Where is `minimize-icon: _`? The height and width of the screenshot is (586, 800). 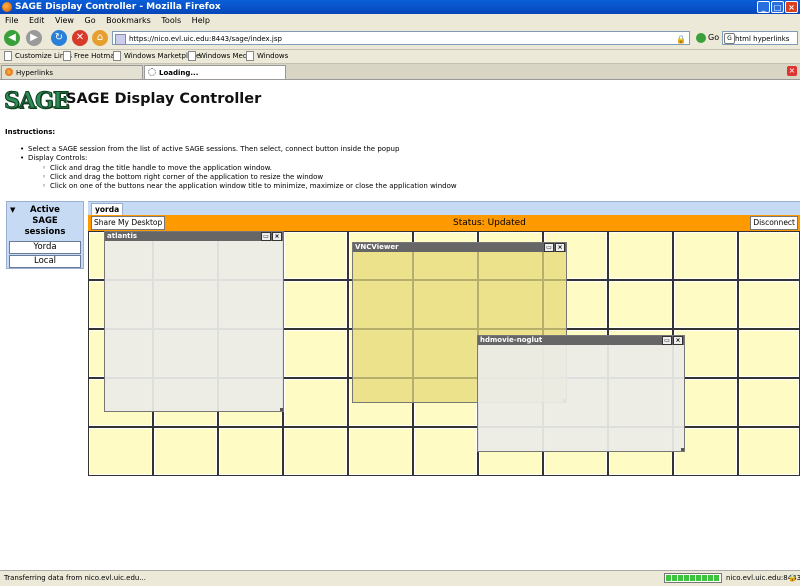 minimize-icon: _ is located at coordinates (763, 7).